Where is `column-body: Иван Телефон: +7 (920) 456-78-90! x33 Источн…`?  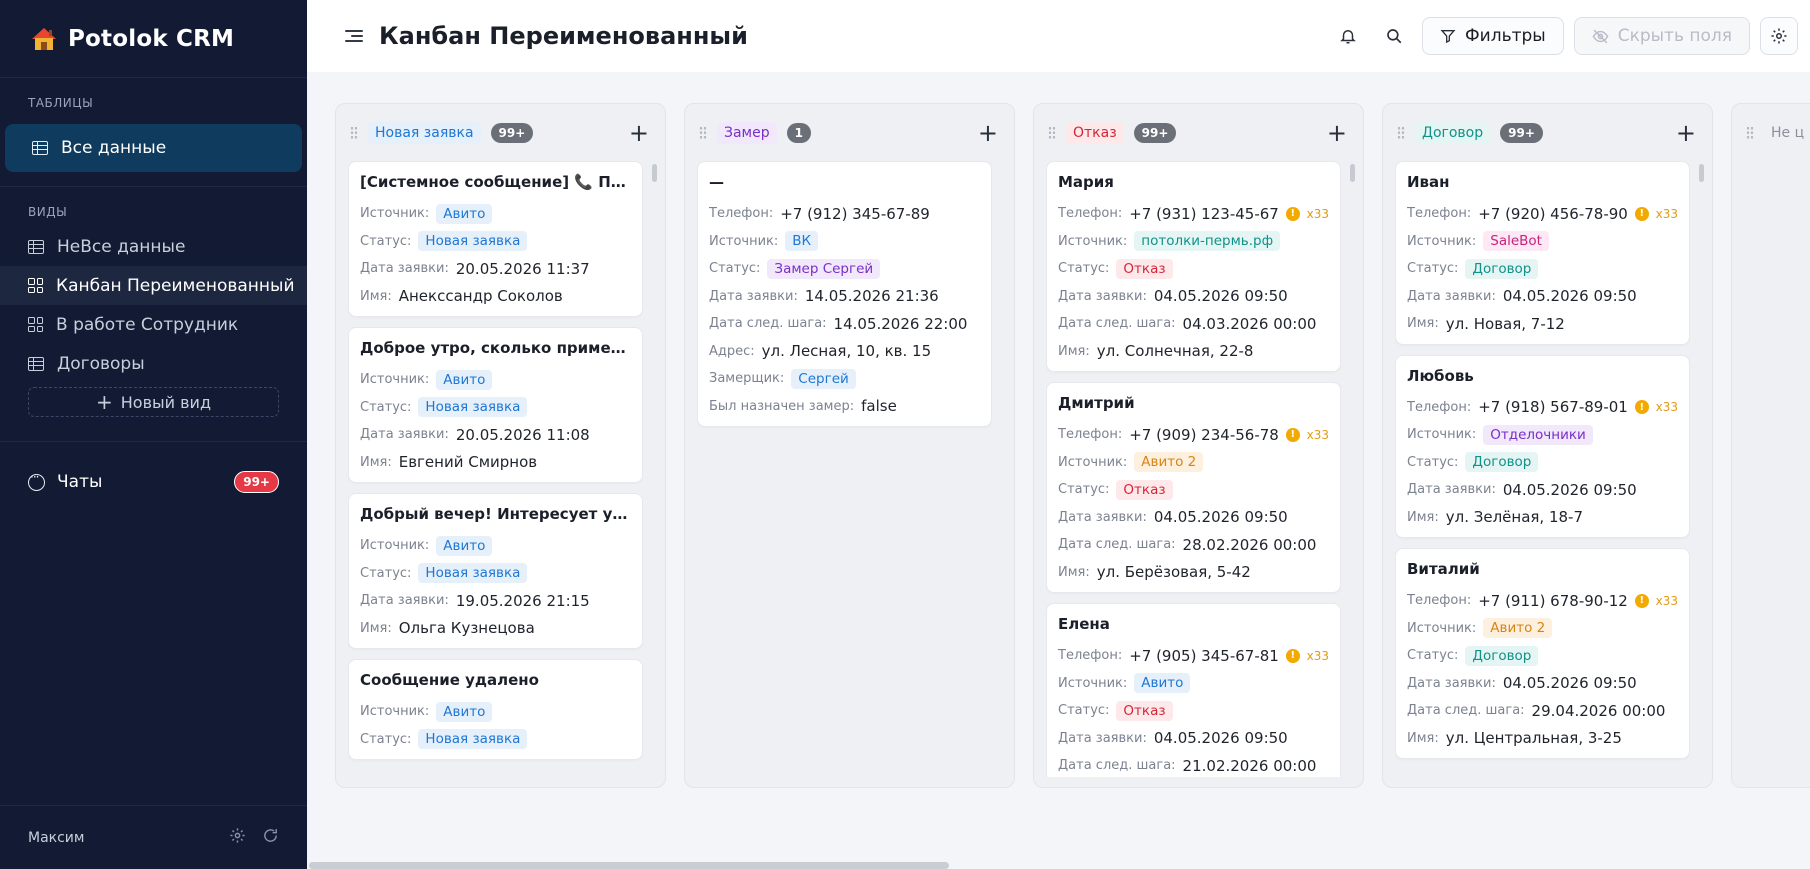 column-body: Иван Телефон: +7 (920) 456-78-90! x33 Источн… is located at coordinates (1542, 469).